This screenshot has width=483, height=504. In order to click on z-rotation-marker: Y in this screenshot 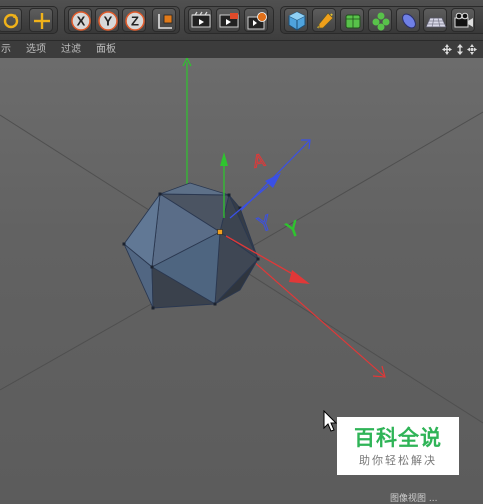, I will do `click(264, 223)`.